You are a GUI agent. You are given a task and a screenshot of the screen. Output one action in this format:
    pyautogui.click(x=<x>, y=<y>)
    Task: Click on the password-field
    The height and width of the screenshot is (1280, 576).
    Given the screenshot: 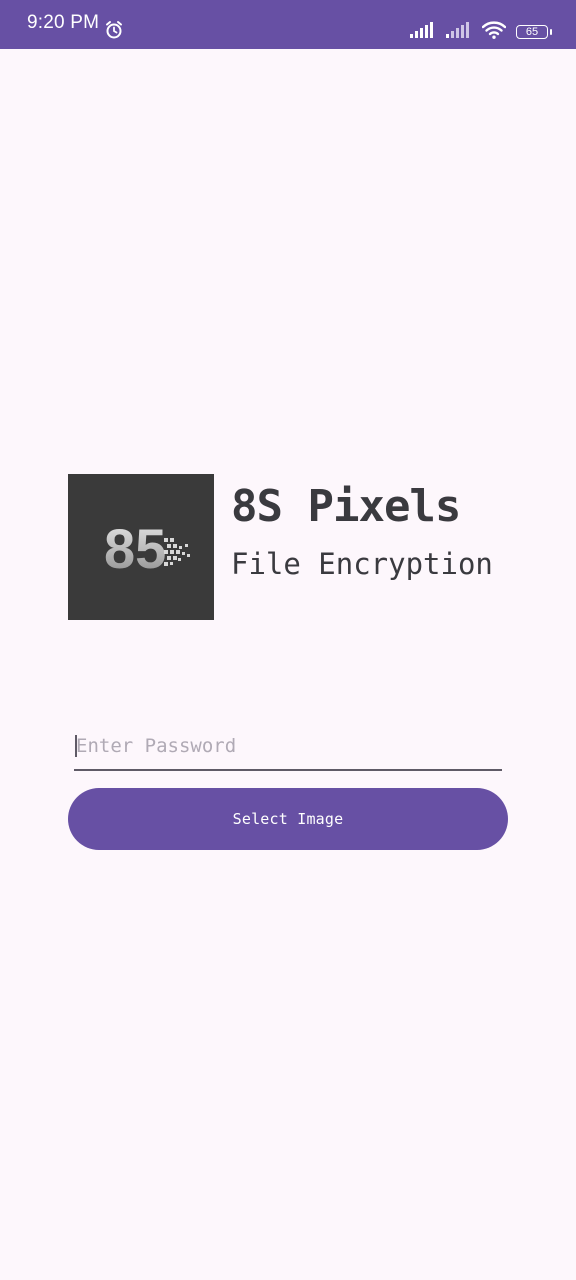 What is the action you would take?
    pyautogui.click(x=290, y=748)
    